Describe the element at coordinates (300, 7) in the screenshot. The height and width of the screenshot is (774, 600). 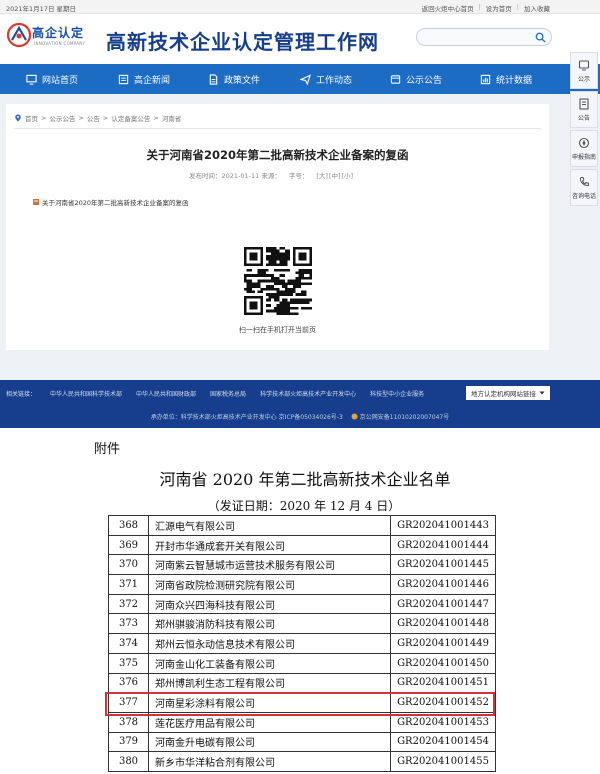
I see `top-bar: 2021年1月17日 星期日 返回火炬中心首页 | 设为首页 | 加入收藏` at that location.